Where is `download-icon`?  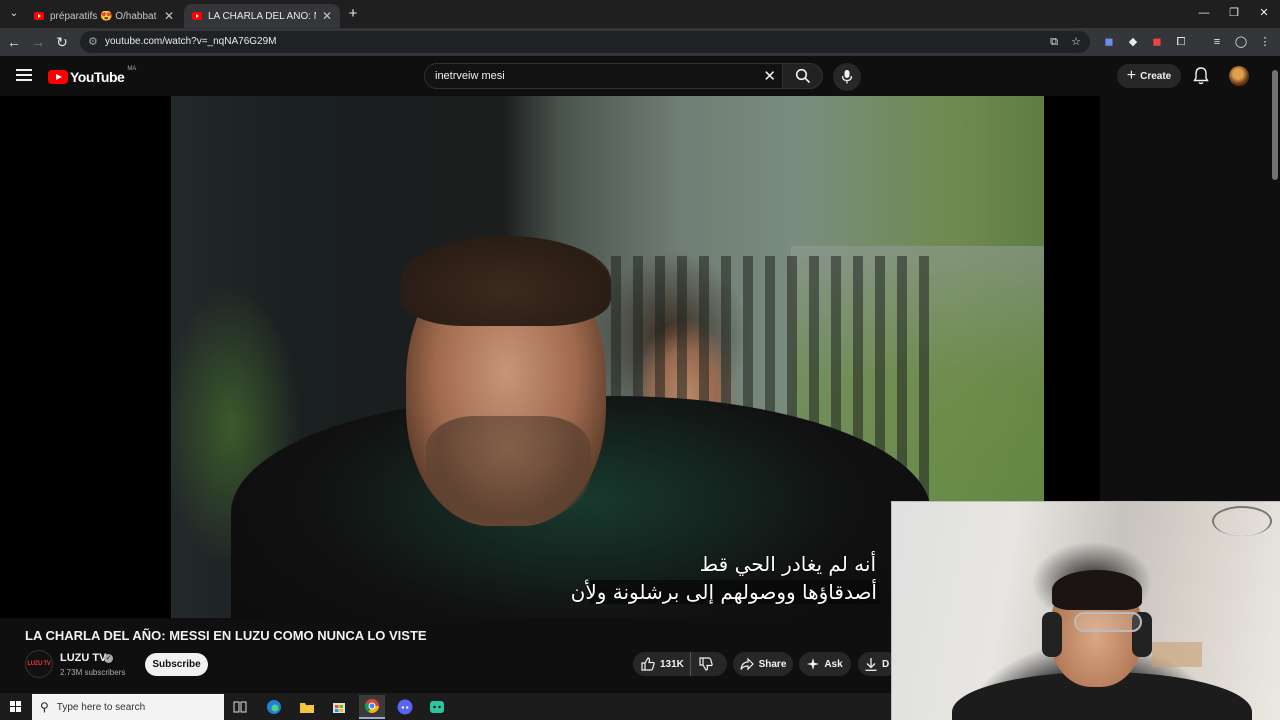
download-icon is located at coordinates (871, 664).